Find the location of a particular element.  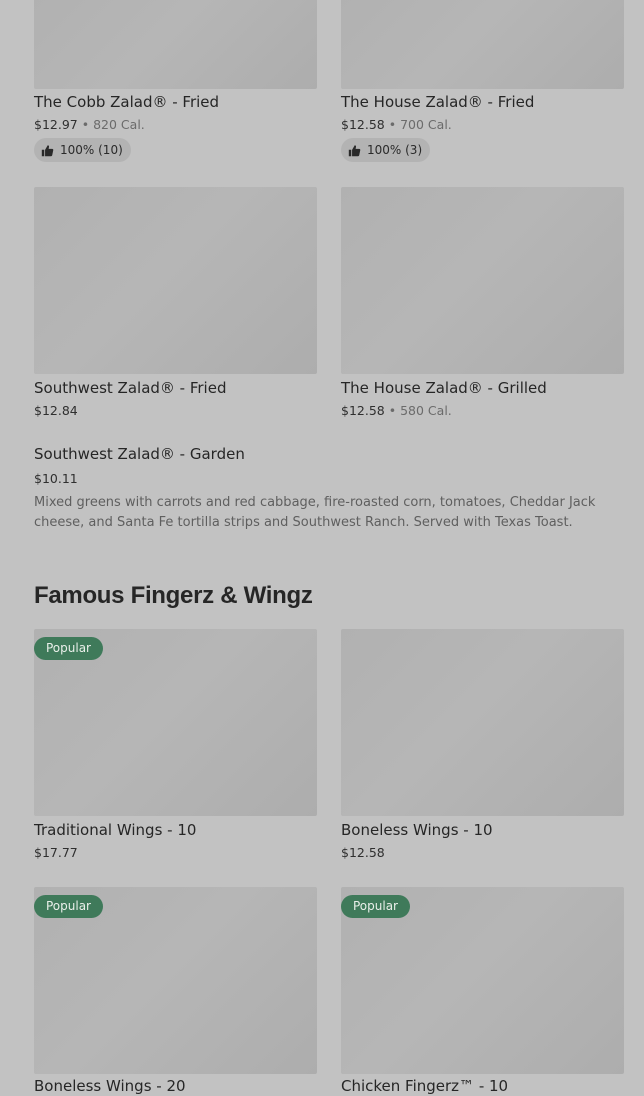

item-title-house-fried: The House Zalad® - Fried is located at coordinates (437, 102).